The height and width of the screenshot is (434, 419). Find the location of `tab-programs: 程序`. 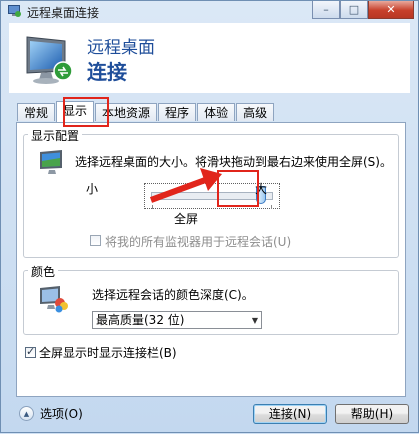

tab-programs: 程序 is located at coordinates (177, 112).